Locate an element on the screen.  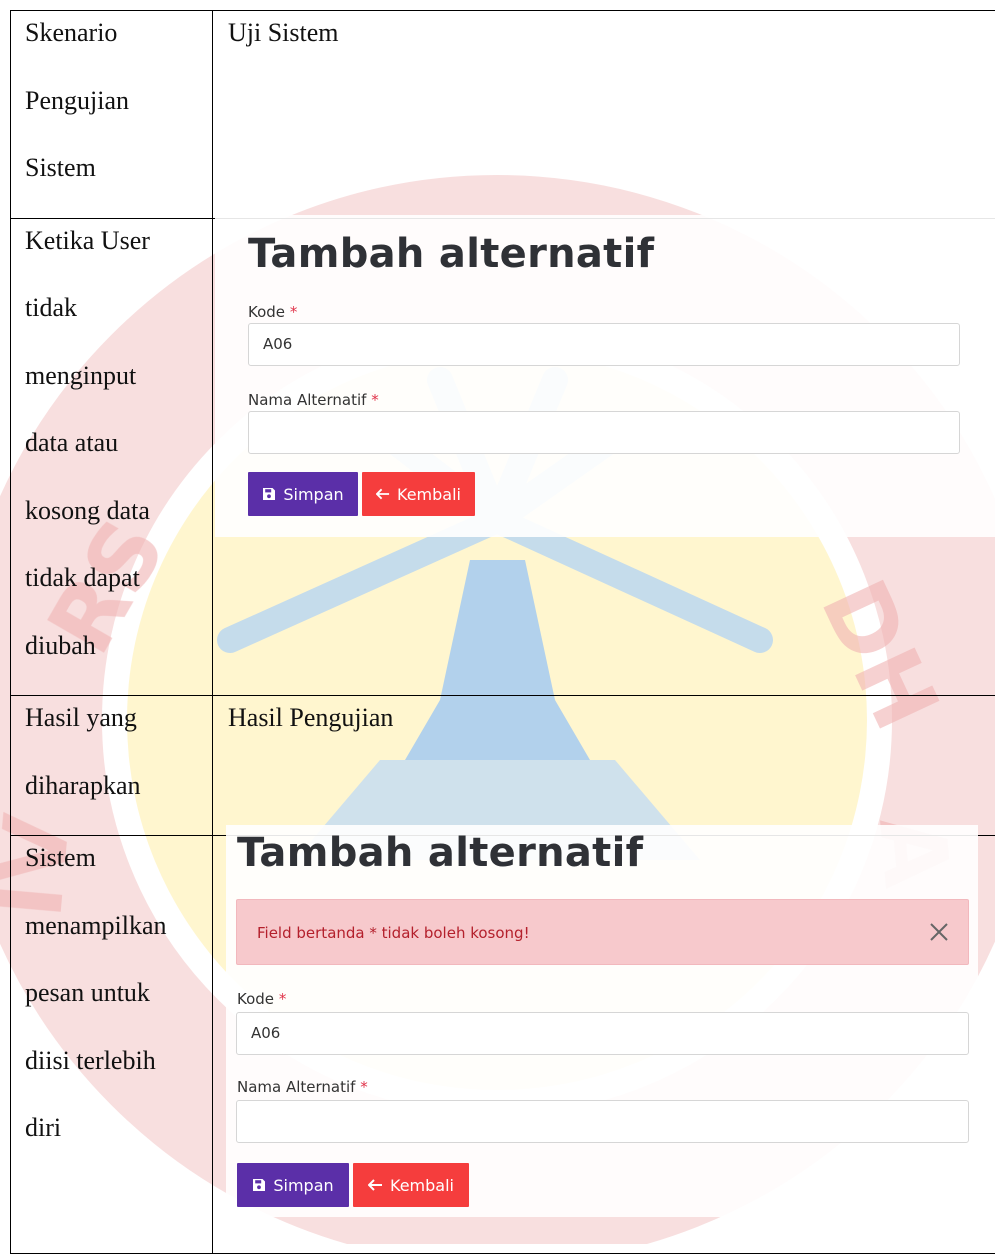
close-icon is located at coordinates (939, 932).